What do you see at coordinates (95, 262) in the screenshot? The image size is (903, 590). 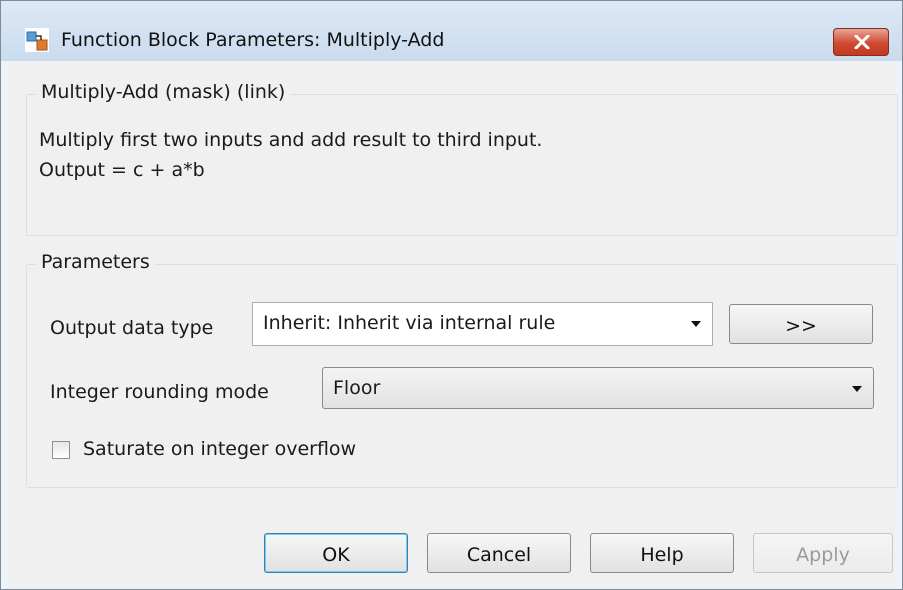 I see `parameters-legend: Parameters` at bounding box center [95, 262].